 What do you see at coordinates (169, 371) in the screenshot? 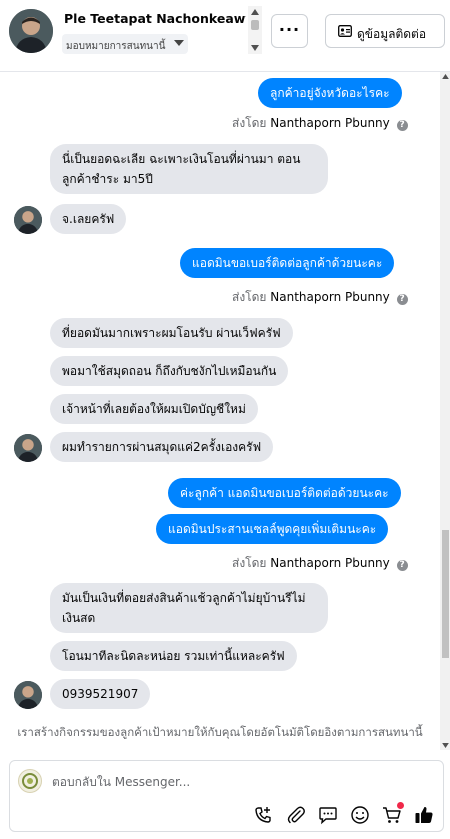
I see `message-bubble-incoming: พอมาใช้สมุดถอน ก็ถึงกับชงักไปเหมือนกัน` at bounding box center [169, 371].